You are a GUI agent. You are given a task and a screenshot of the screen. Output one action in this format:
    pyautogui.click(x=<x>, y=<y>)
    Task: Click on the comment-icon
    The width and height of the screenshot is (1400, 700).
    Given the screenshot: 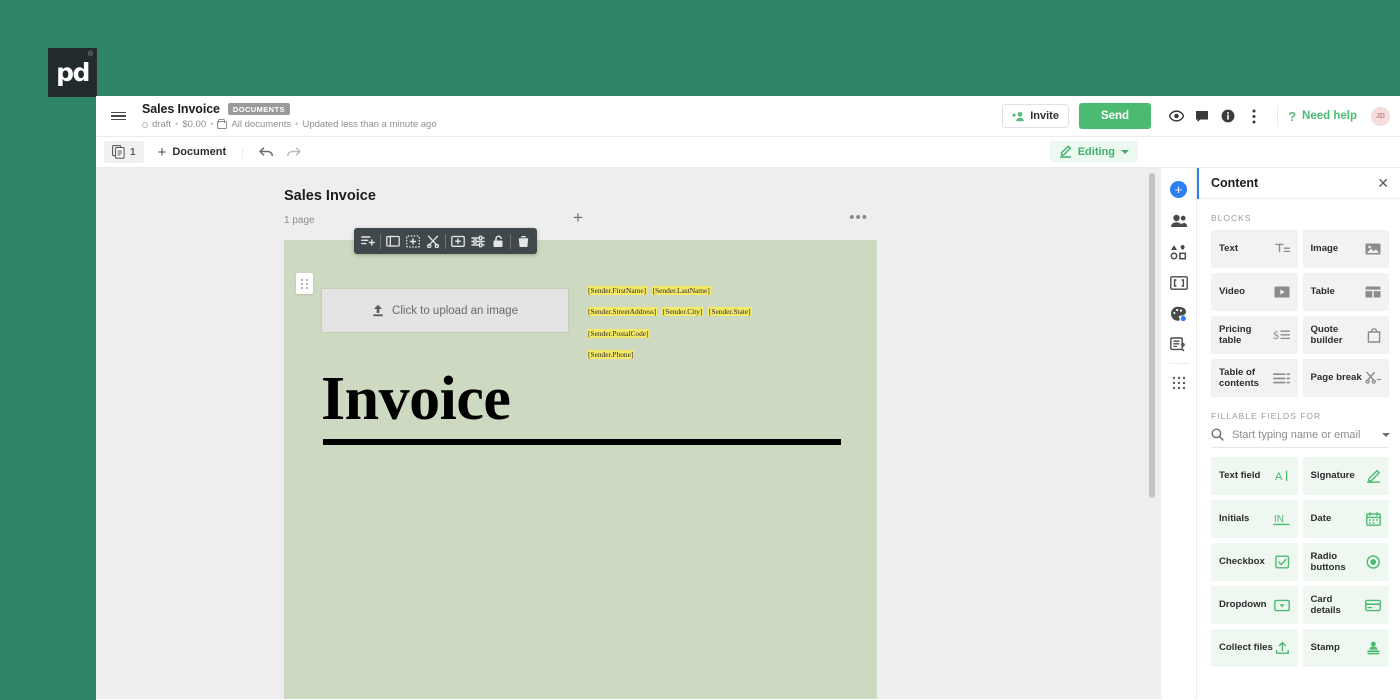 What is the action you would take?
    pyautogui.click(x=1202, y=116)
    